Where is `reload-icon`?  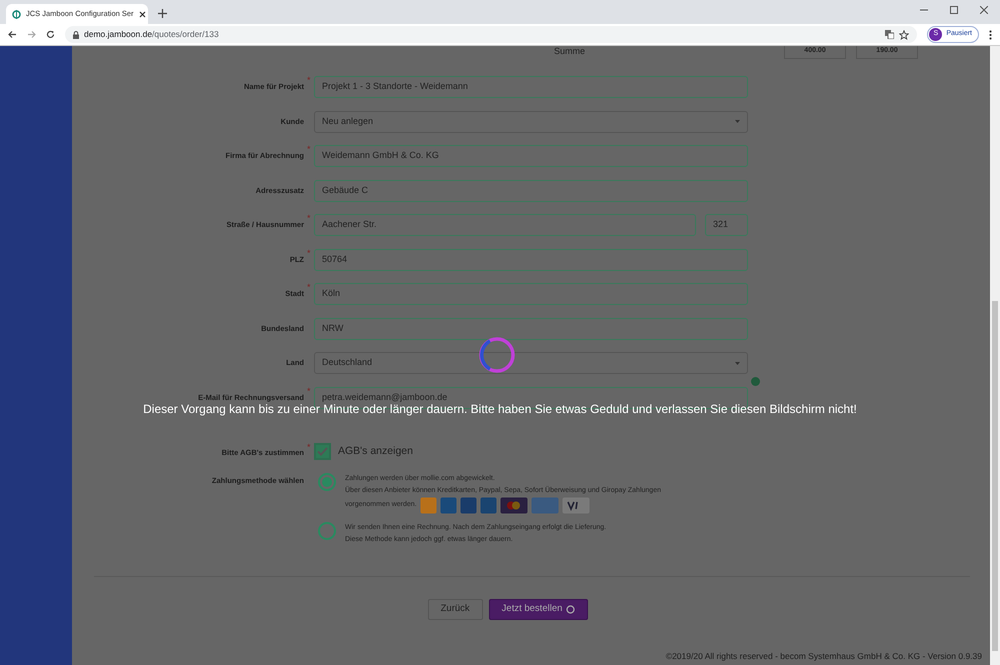
reload-icon is located at coordinates (50, 34).